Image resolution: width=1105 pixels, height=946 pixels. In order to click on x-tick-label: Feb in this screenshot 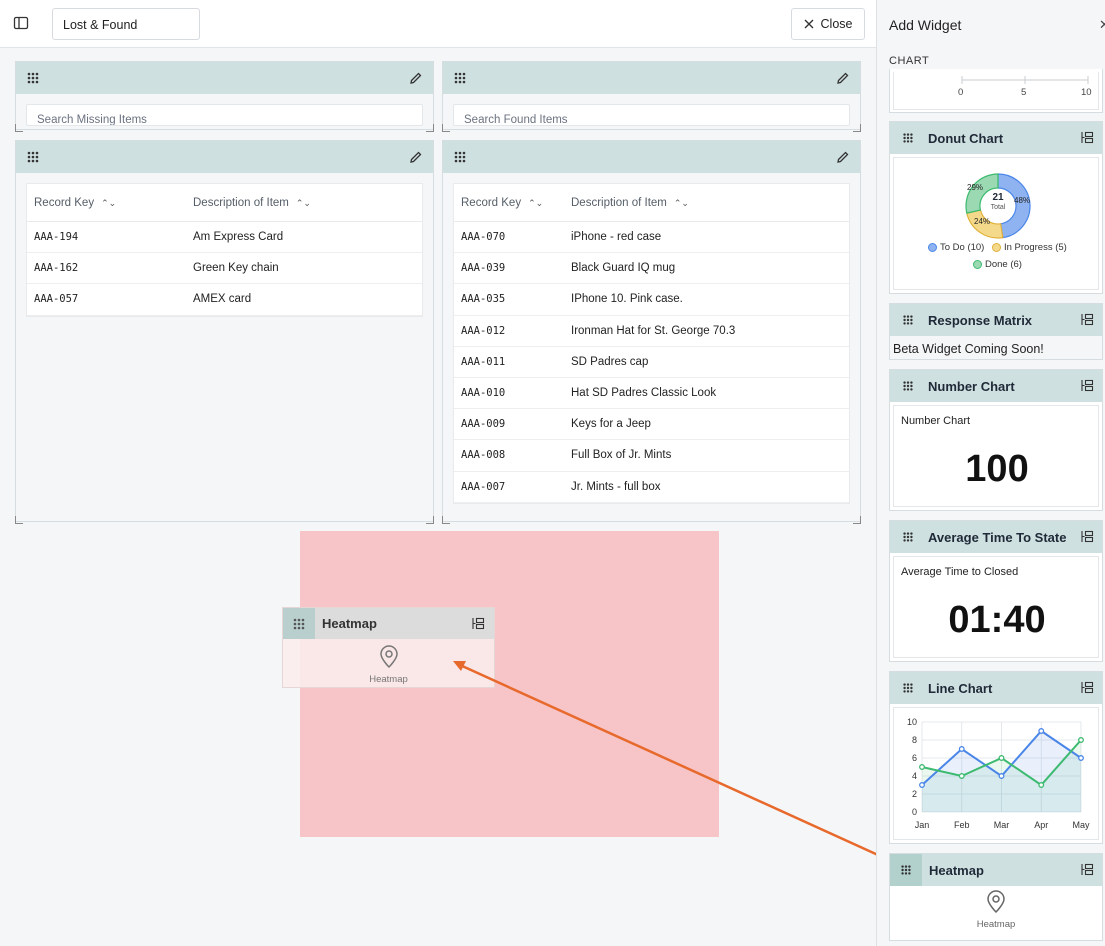, I will do `click(962, 825)`.